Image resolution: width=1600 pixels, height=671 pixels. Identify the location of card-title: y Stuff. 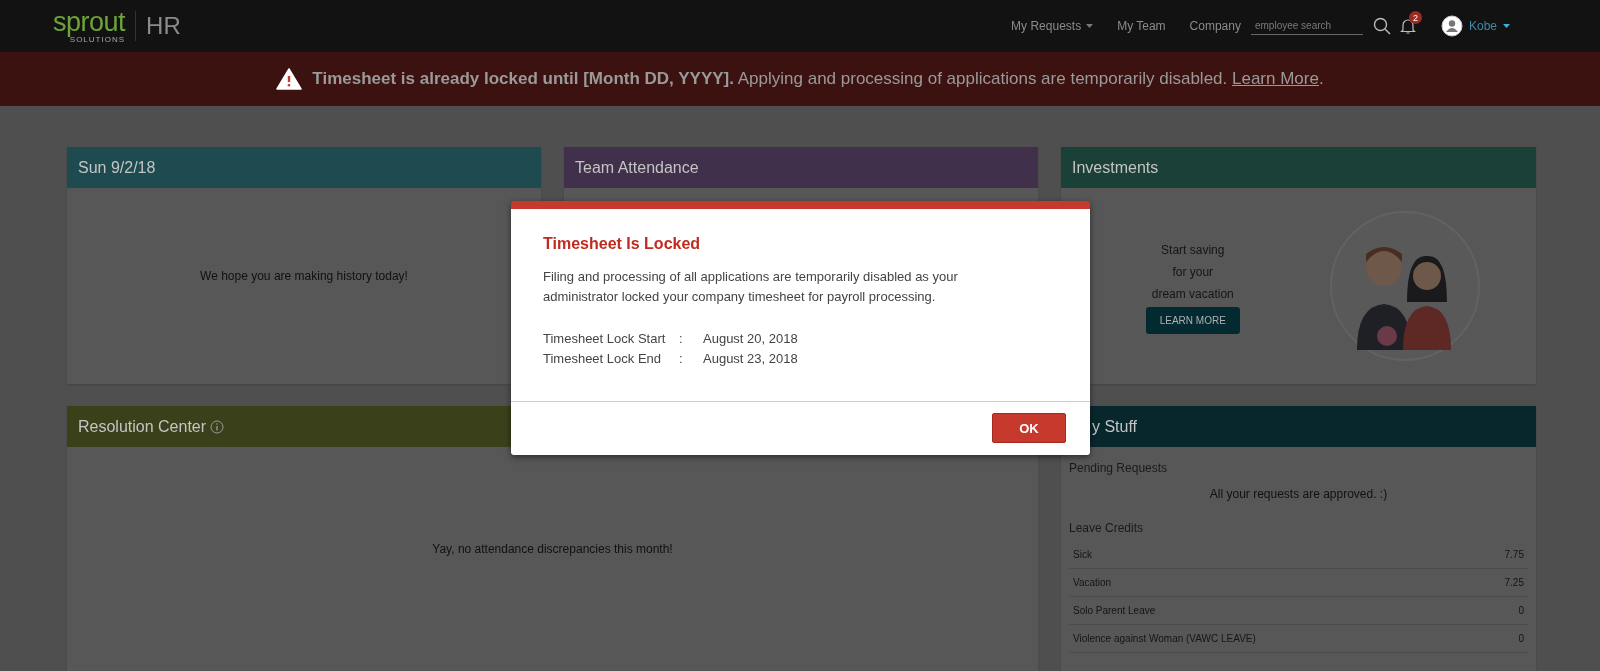
(1115, 426).